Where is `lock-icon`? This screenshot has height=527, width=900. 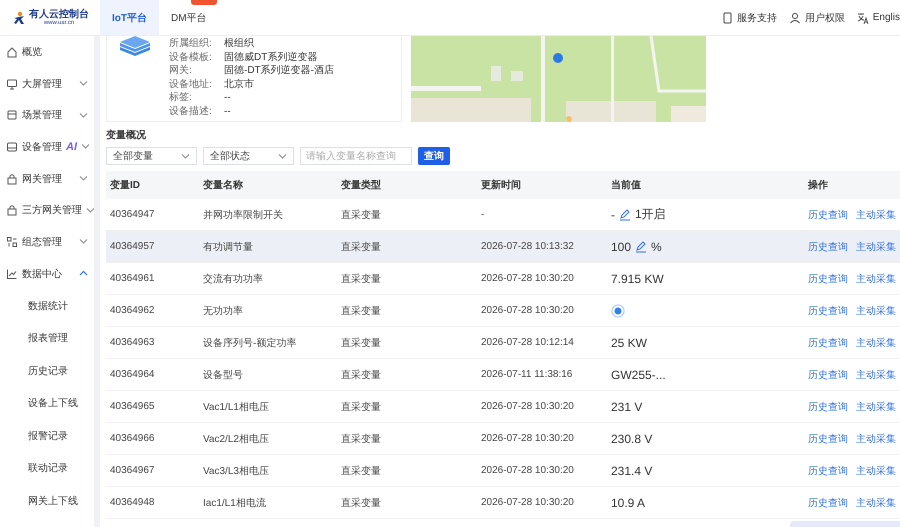 lock-icon is located at coordinates (12, 210).